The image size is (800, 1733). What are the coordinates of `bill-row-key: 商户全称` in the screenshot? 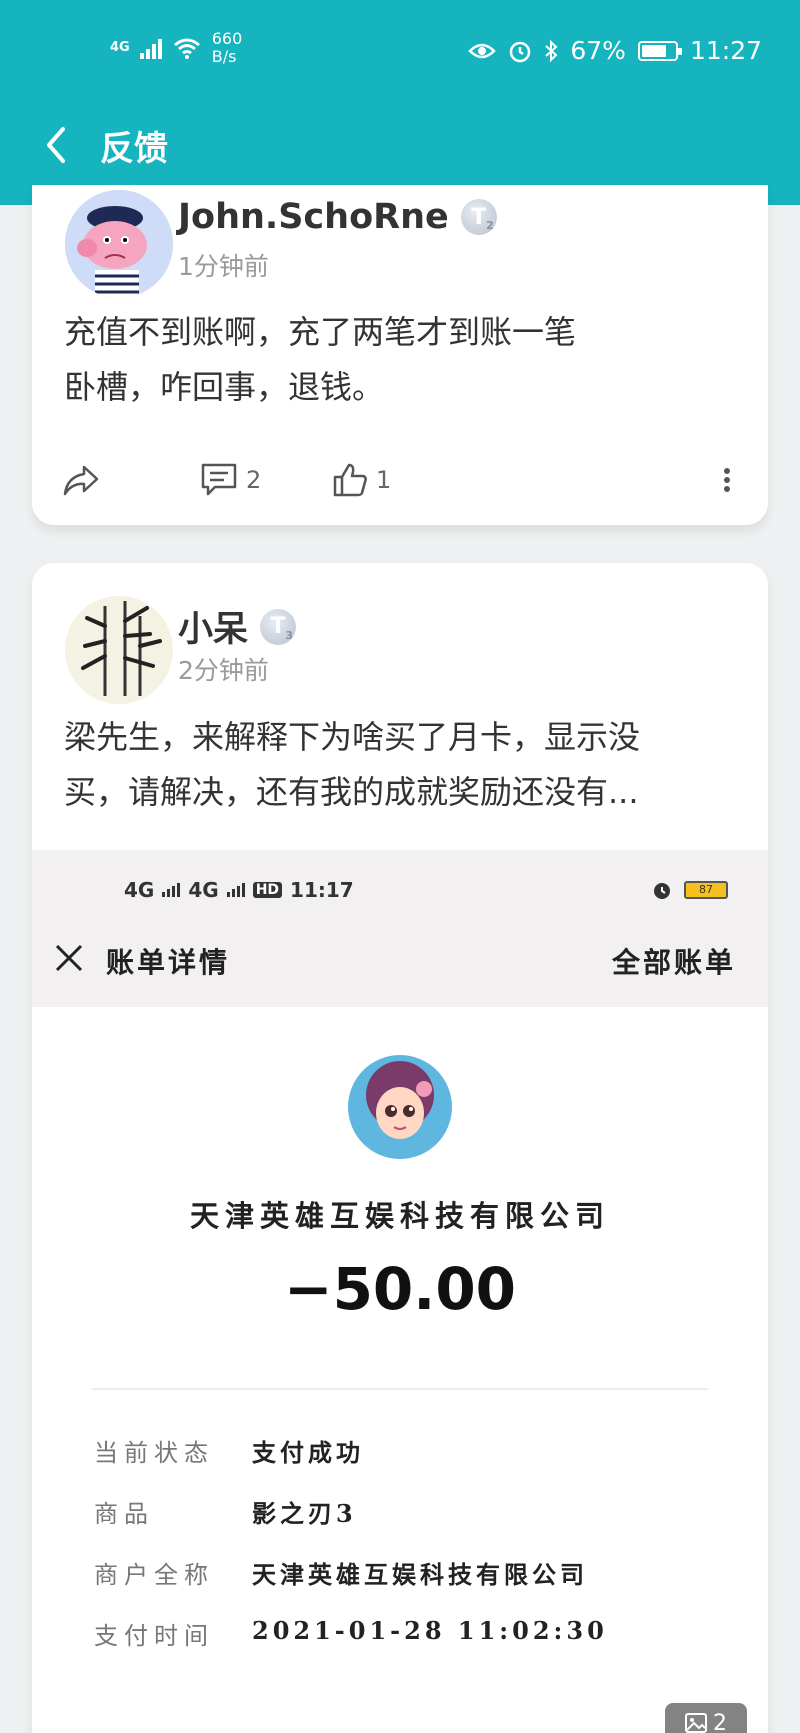 It's located at (154, 1575).